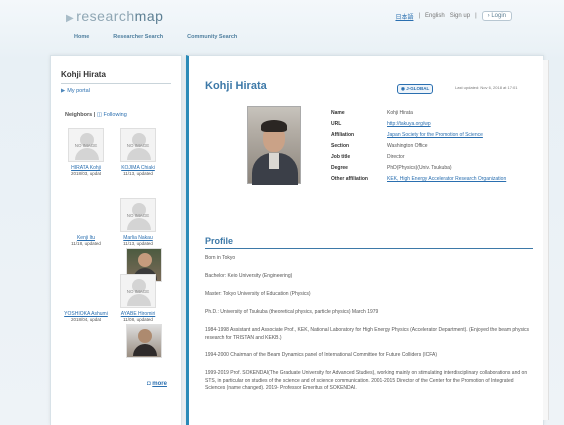 Image resolution: width=564 pixels, height=425 pixels. What do you see at coordinates (96, 115) in the screenshot?
I see `neighbors-heading: Neighbors | ◫ Following` at bounding box center [96, 115].